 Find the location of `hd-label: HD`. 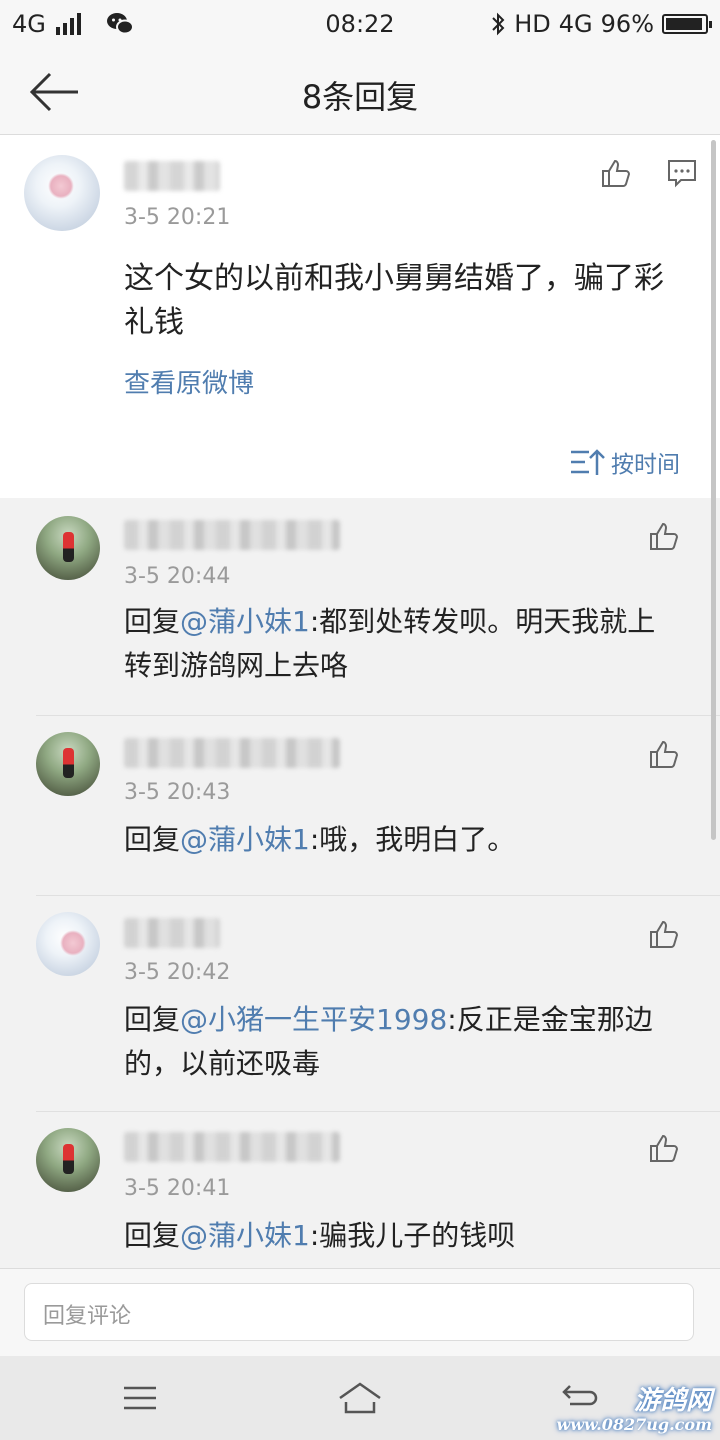

hd-label: HD is located at coordinates (532, 24).